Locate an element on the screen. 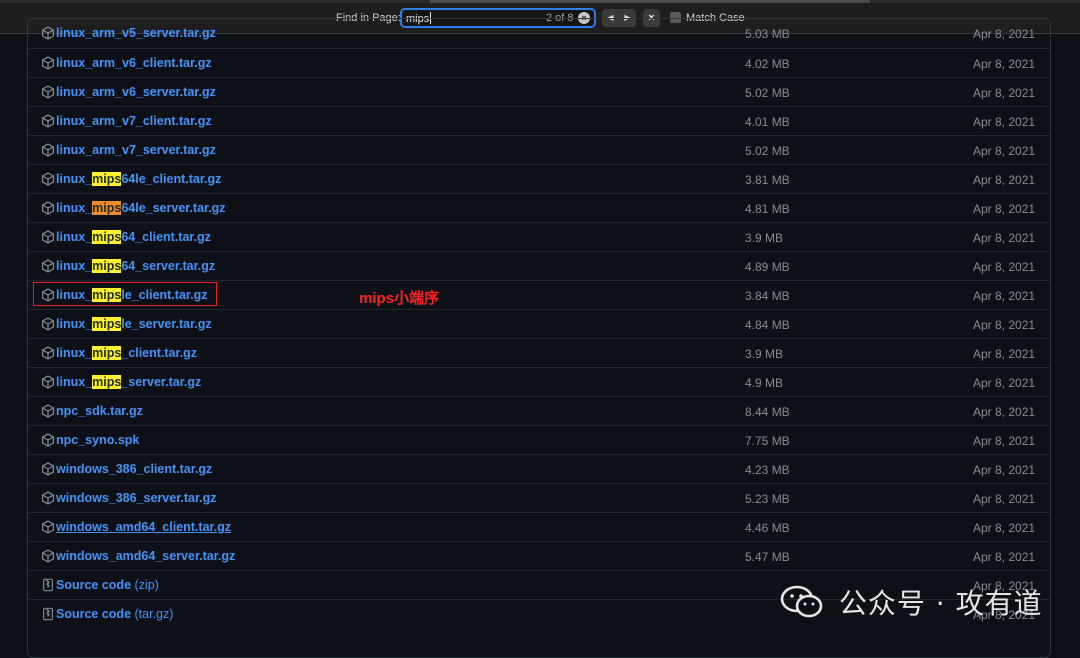 The height and width of the screenshot is (658, 1080). asset-name-suffix: 64_client.tar.gz is located at coordinates (166, 237).